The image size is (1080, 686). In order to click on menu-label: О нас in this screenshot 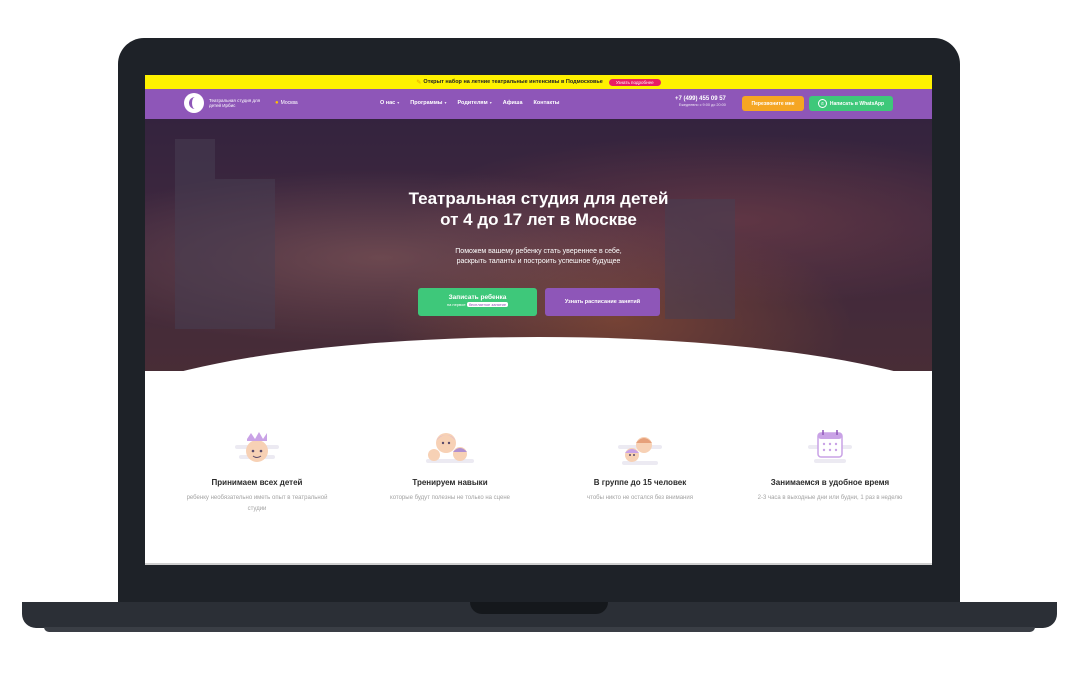, I will do `click(388, 103)`.